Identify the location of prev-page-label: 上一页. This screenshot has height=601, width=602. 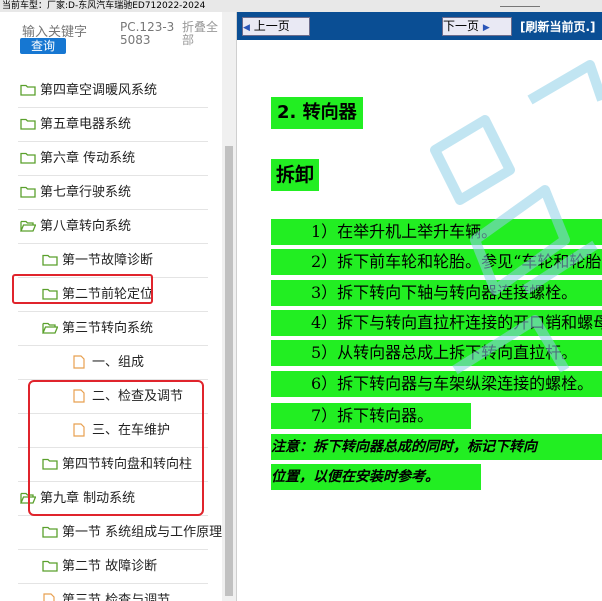
(271, 26).